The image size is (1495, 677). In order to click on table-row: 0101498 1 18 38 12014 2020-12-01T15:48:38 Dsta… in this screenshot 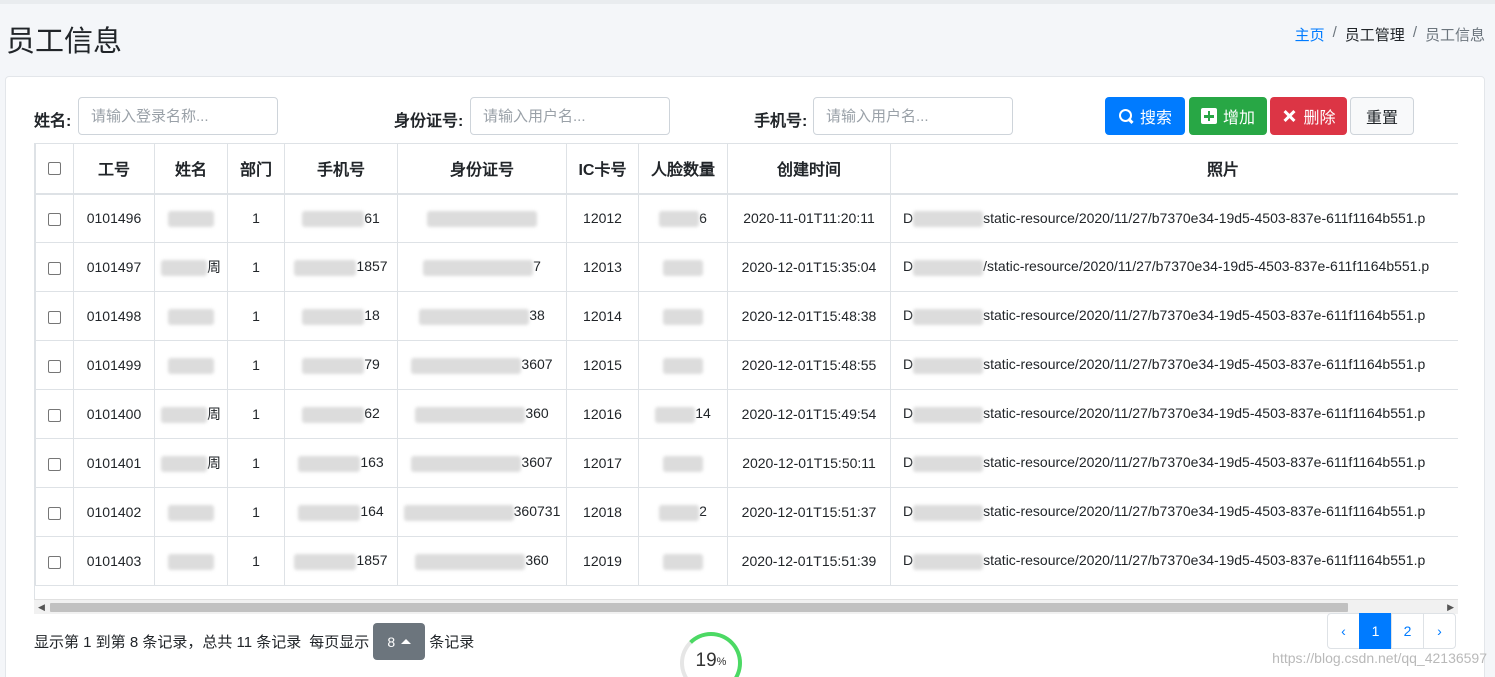, I will do `click(746, 316)`.